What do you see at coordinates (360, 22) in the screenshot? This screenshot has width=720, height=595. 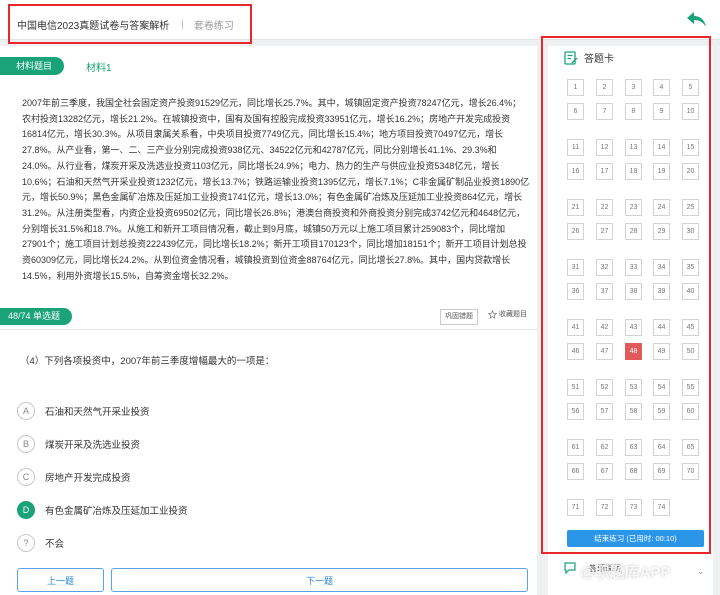 I see `top-header: 中国电信2023真题试卷与答案解析 | 套卷练习` at bounding box center [360, 22].